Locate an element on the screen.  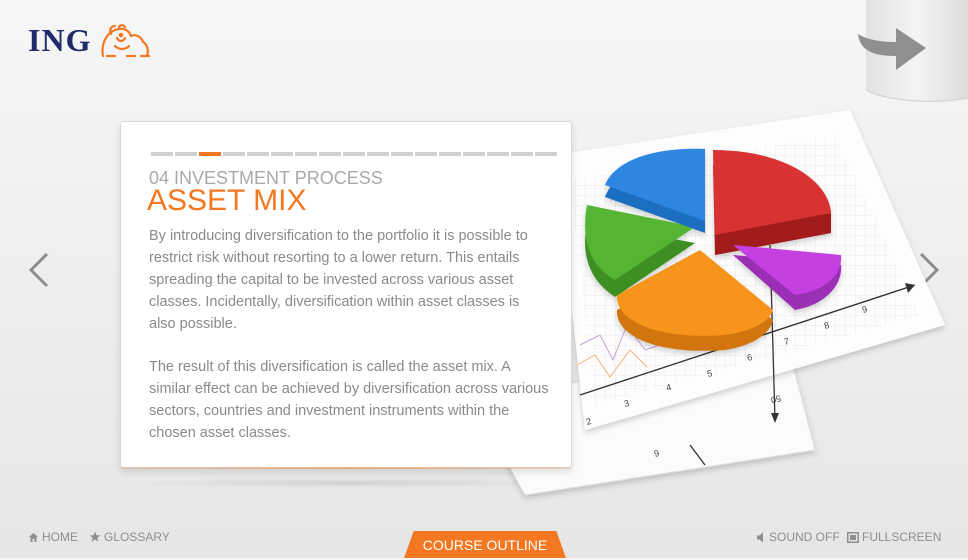
glossary-label: GLOSSARY is located at coordinates (137, 537).